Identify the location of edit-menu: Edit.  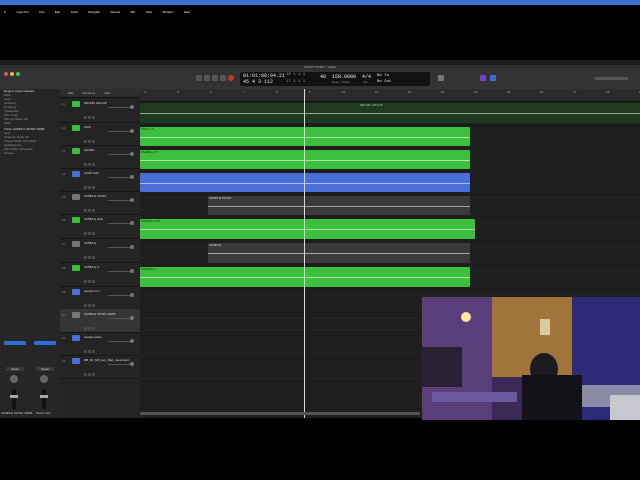
(70, 93).